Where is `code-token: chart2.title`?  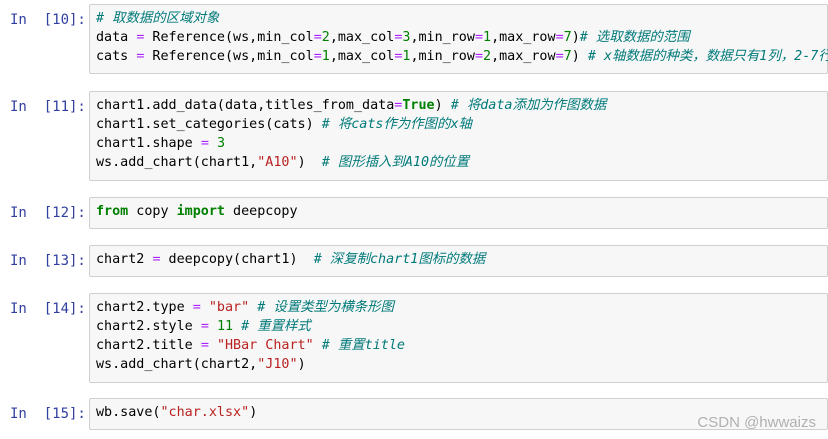
code-token: chart2.title is located at coordinates (148, 345).